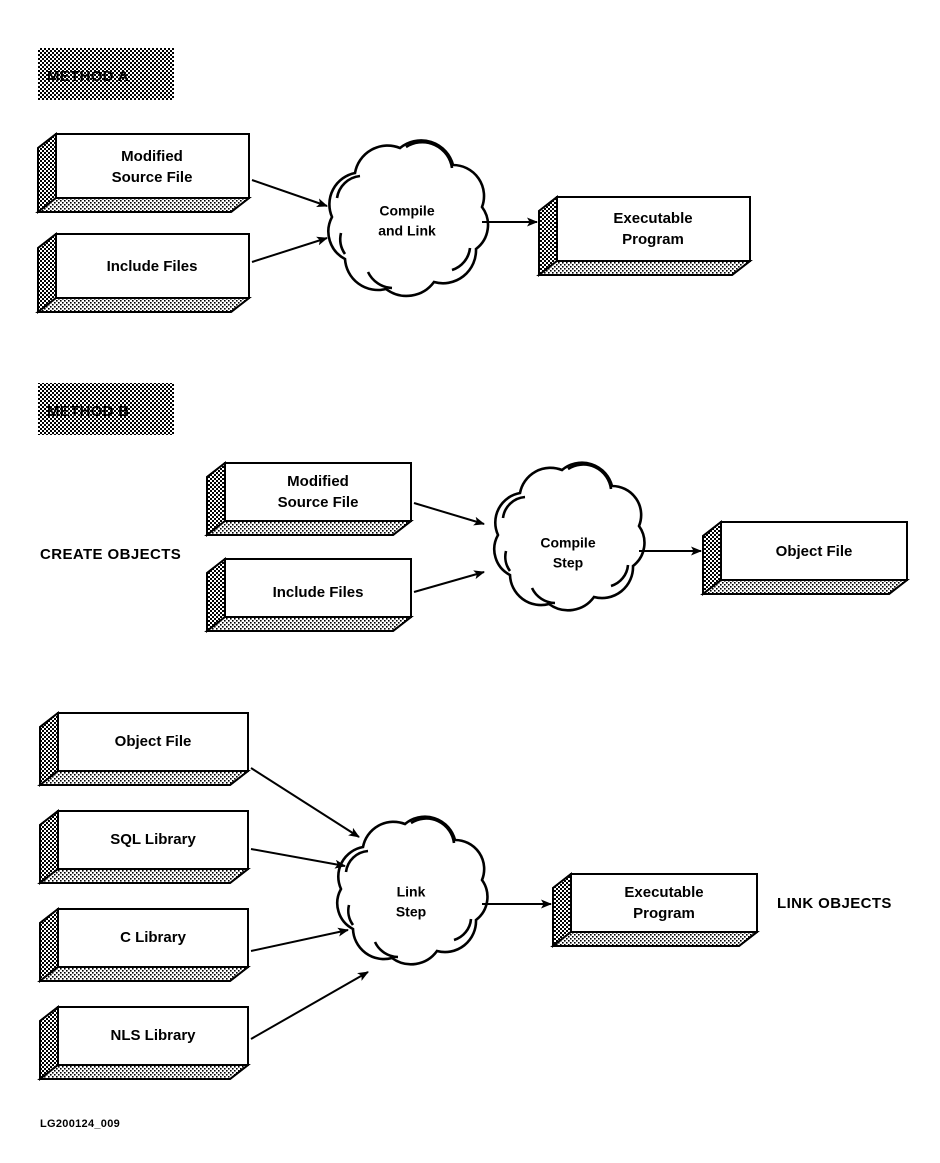 The image size is (940, 1163). I want to click on box-label-line1: C Library, so click(153, 937).